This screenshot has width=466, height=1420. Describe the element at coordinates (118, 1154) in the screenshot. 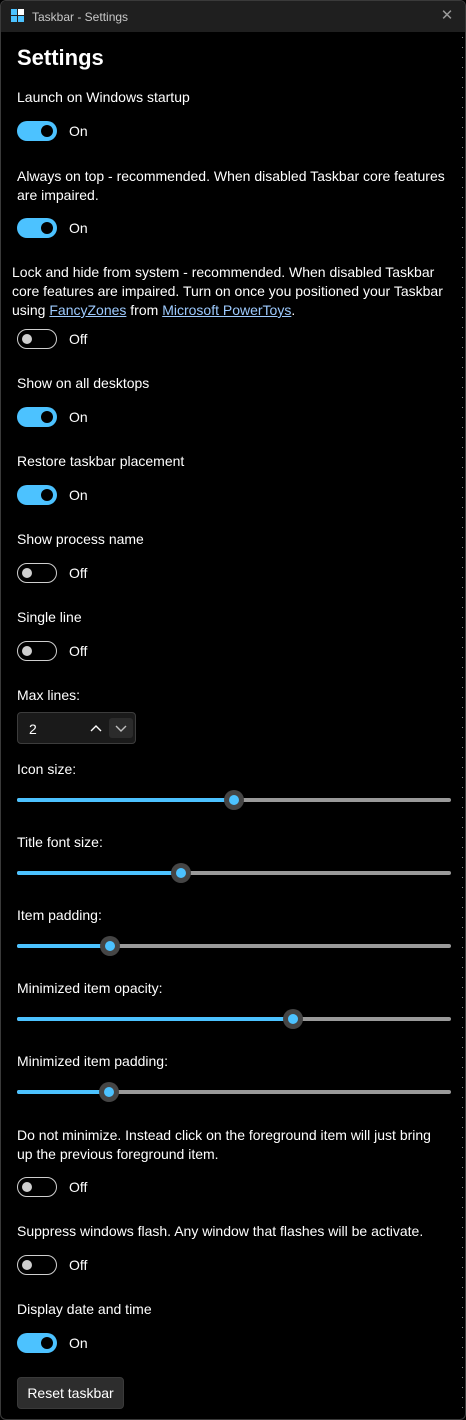

I see `label-line: up the previous foreground item.` at that location.